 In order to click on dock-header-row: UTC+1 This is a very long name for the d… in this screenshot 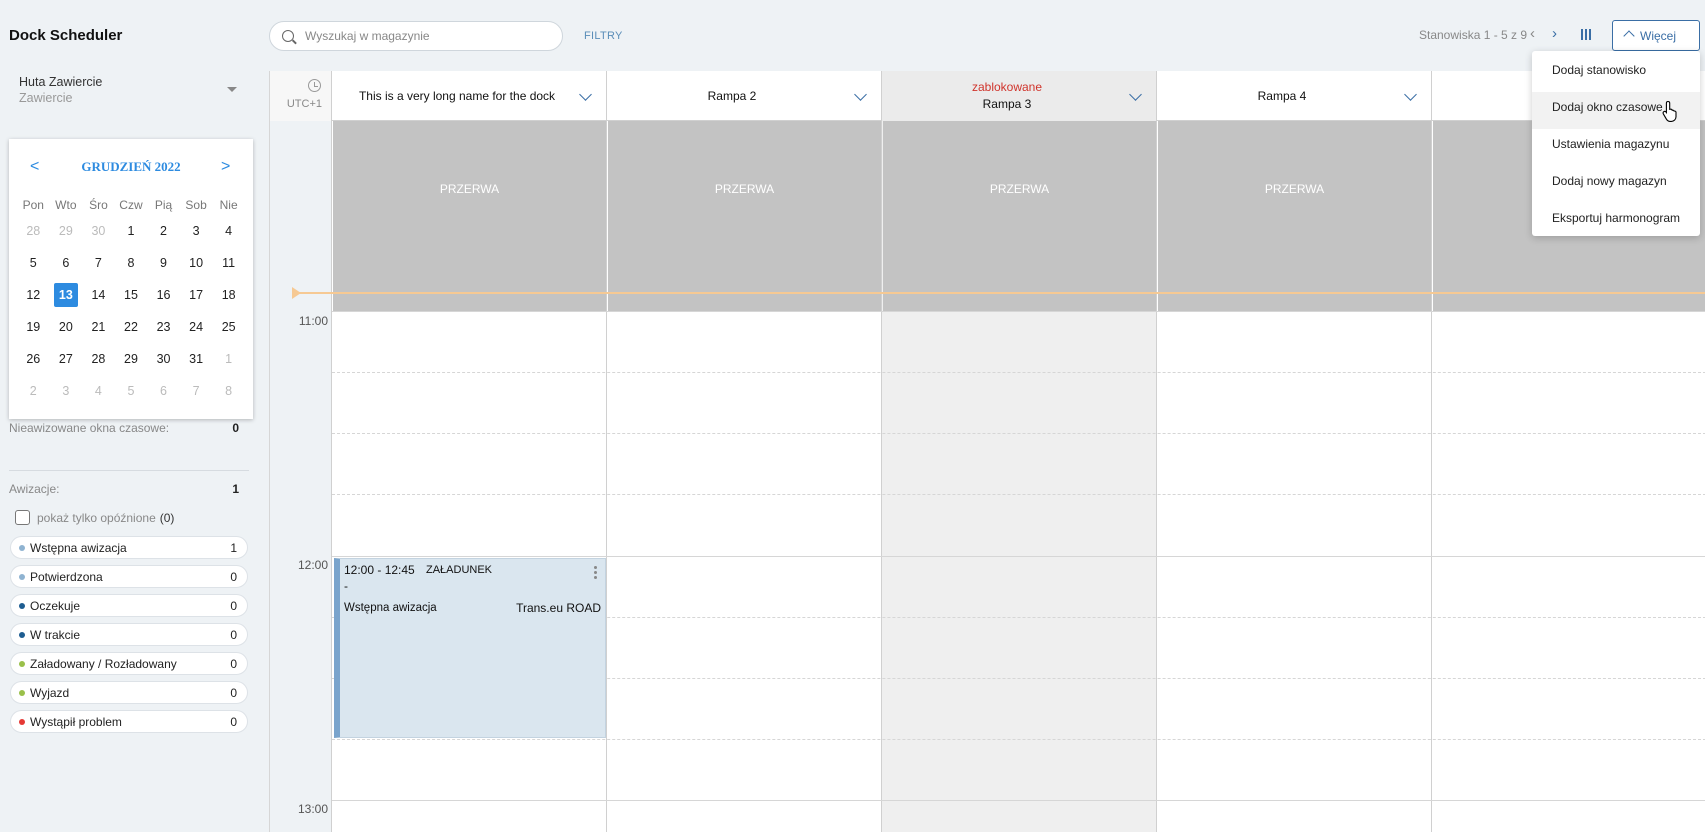, I will do `click(987, 96)`.